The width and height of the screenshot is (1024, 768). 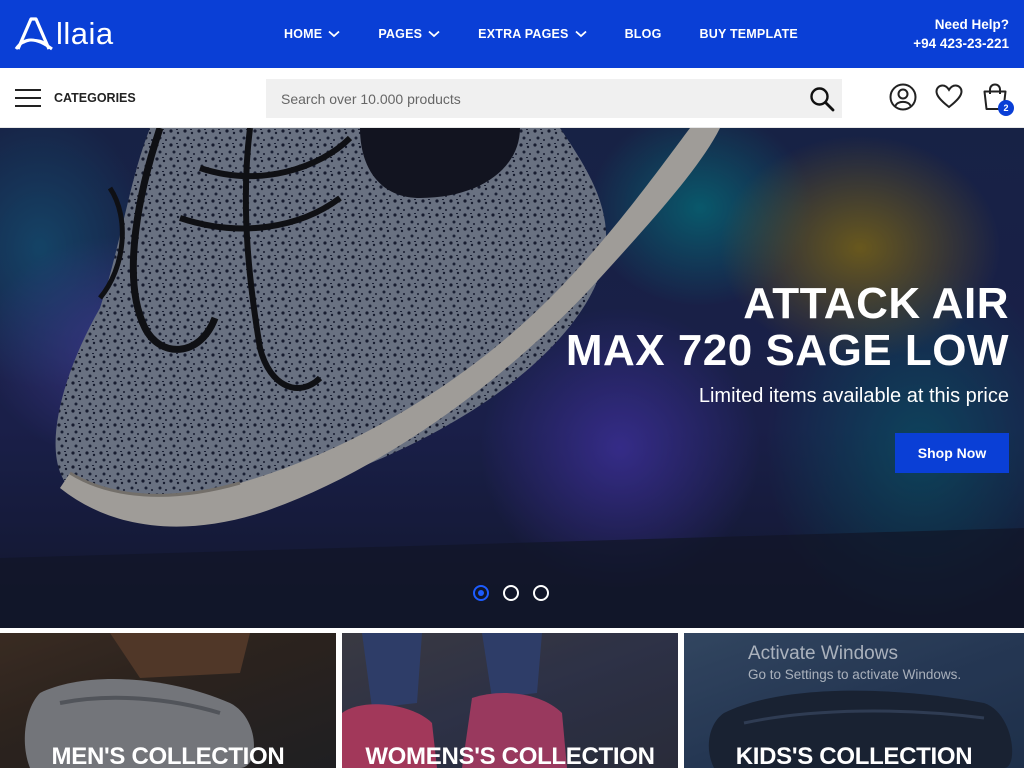 What do you see at coordinates (95, 98) in the screenshot?
I see `categories-label: CATEGORIES` at bounding box center [95, 98].